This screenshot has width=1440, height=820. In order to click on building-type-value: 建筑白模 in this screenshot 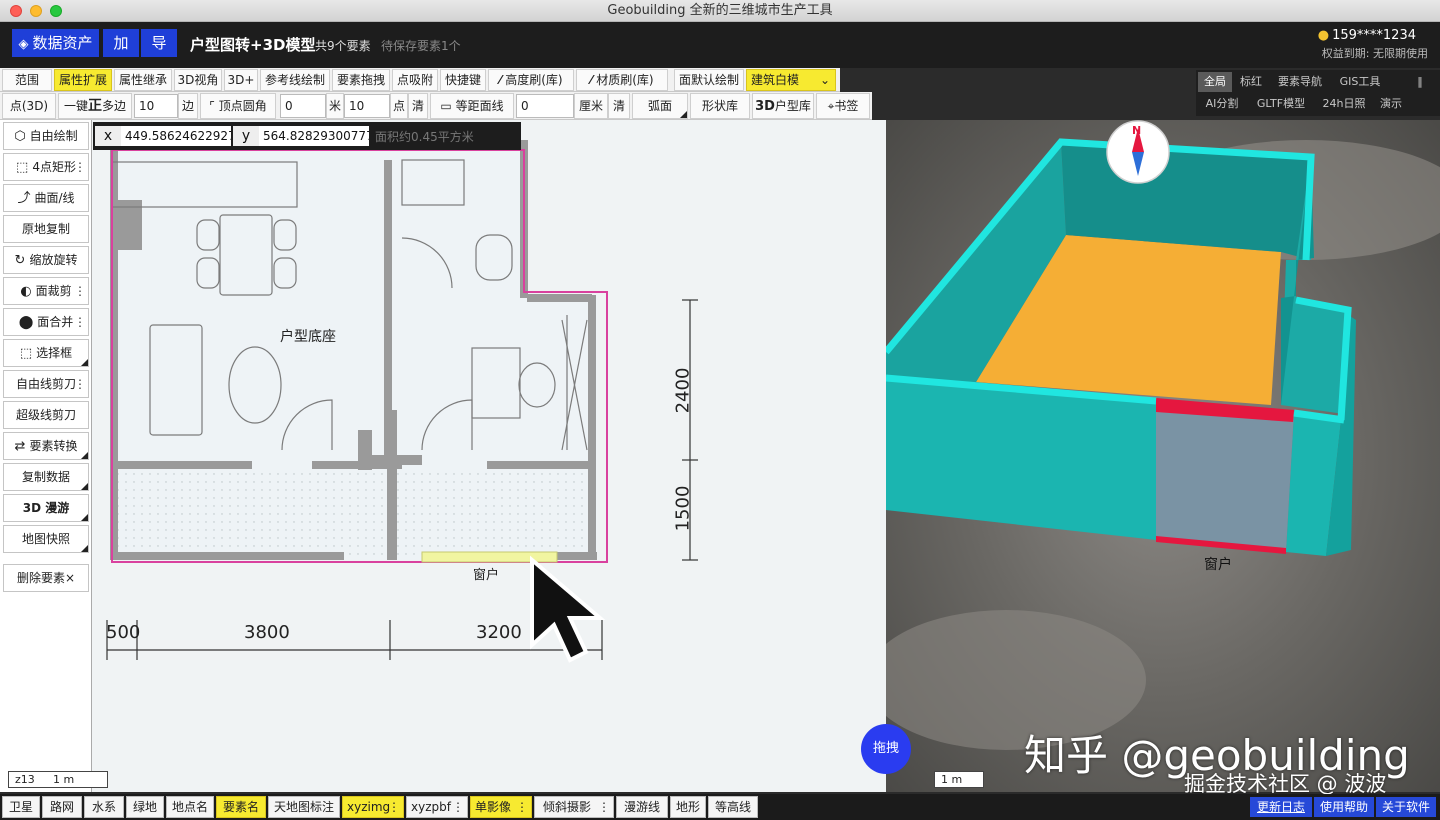, I will do `click(775, 80)`.